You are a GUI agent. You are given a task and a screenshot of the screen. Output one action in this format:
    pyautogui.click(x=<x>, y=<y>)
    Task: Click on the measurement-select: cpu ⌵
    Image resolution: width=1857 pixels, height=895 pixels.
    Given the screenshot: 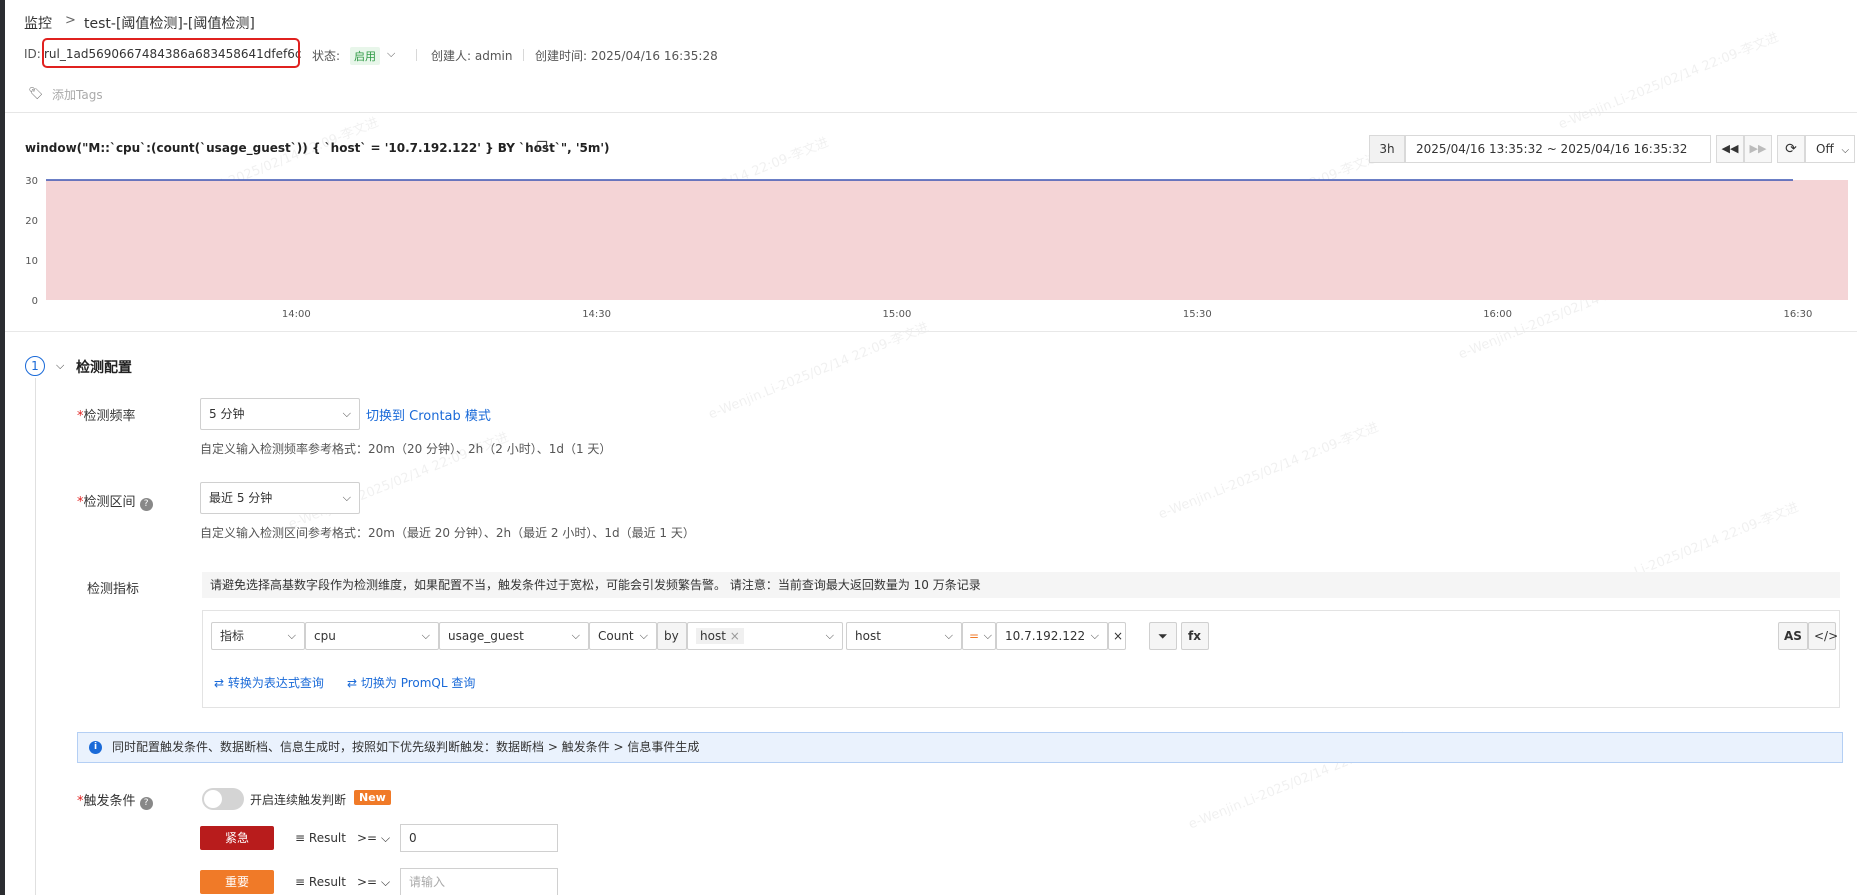 What is the action you would take?
    pyautogui.click(x=372, y=636)
    